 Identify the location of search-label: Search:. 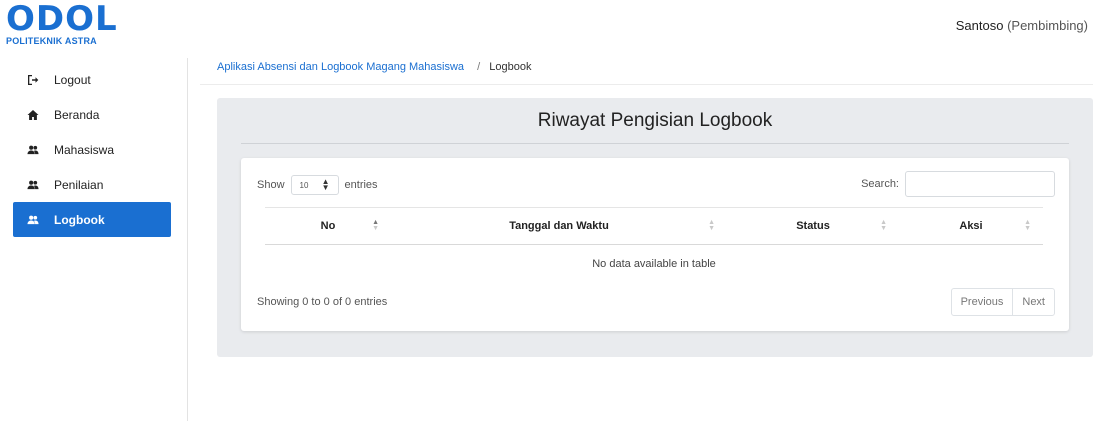
(880, 184).